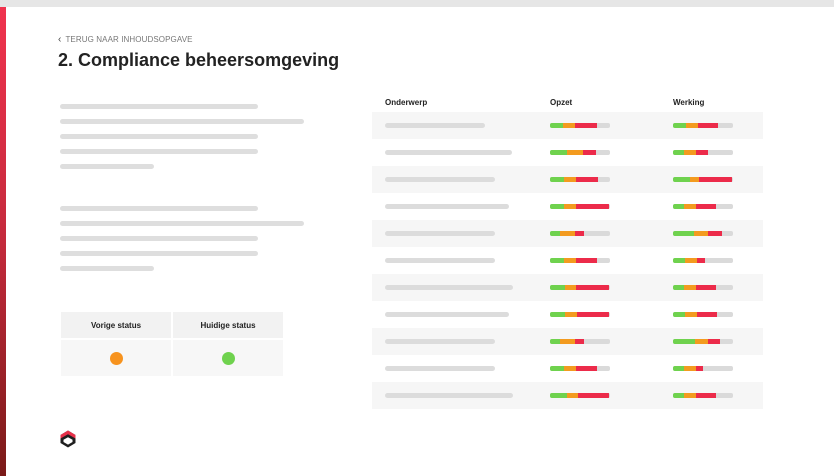 This screenshot has width=834, height=476. What do you see at coordinates (406, 102) in the screenshot?
I see `subject-column-header: Onderwerp` at bounding box center [406, 102].